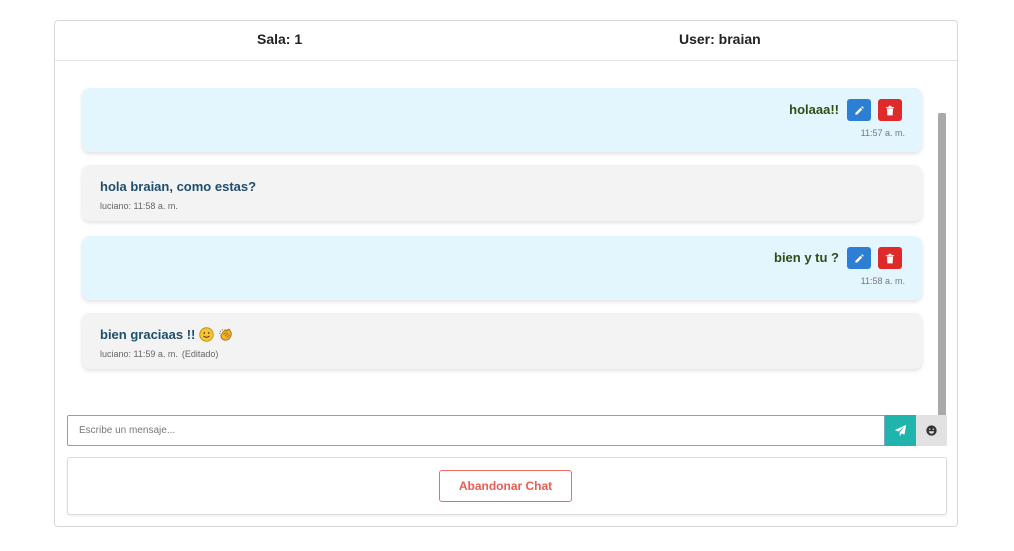 The image size is (1014, 551). I want to click on message-text: hola braian, como estas?, so click(178, 186).